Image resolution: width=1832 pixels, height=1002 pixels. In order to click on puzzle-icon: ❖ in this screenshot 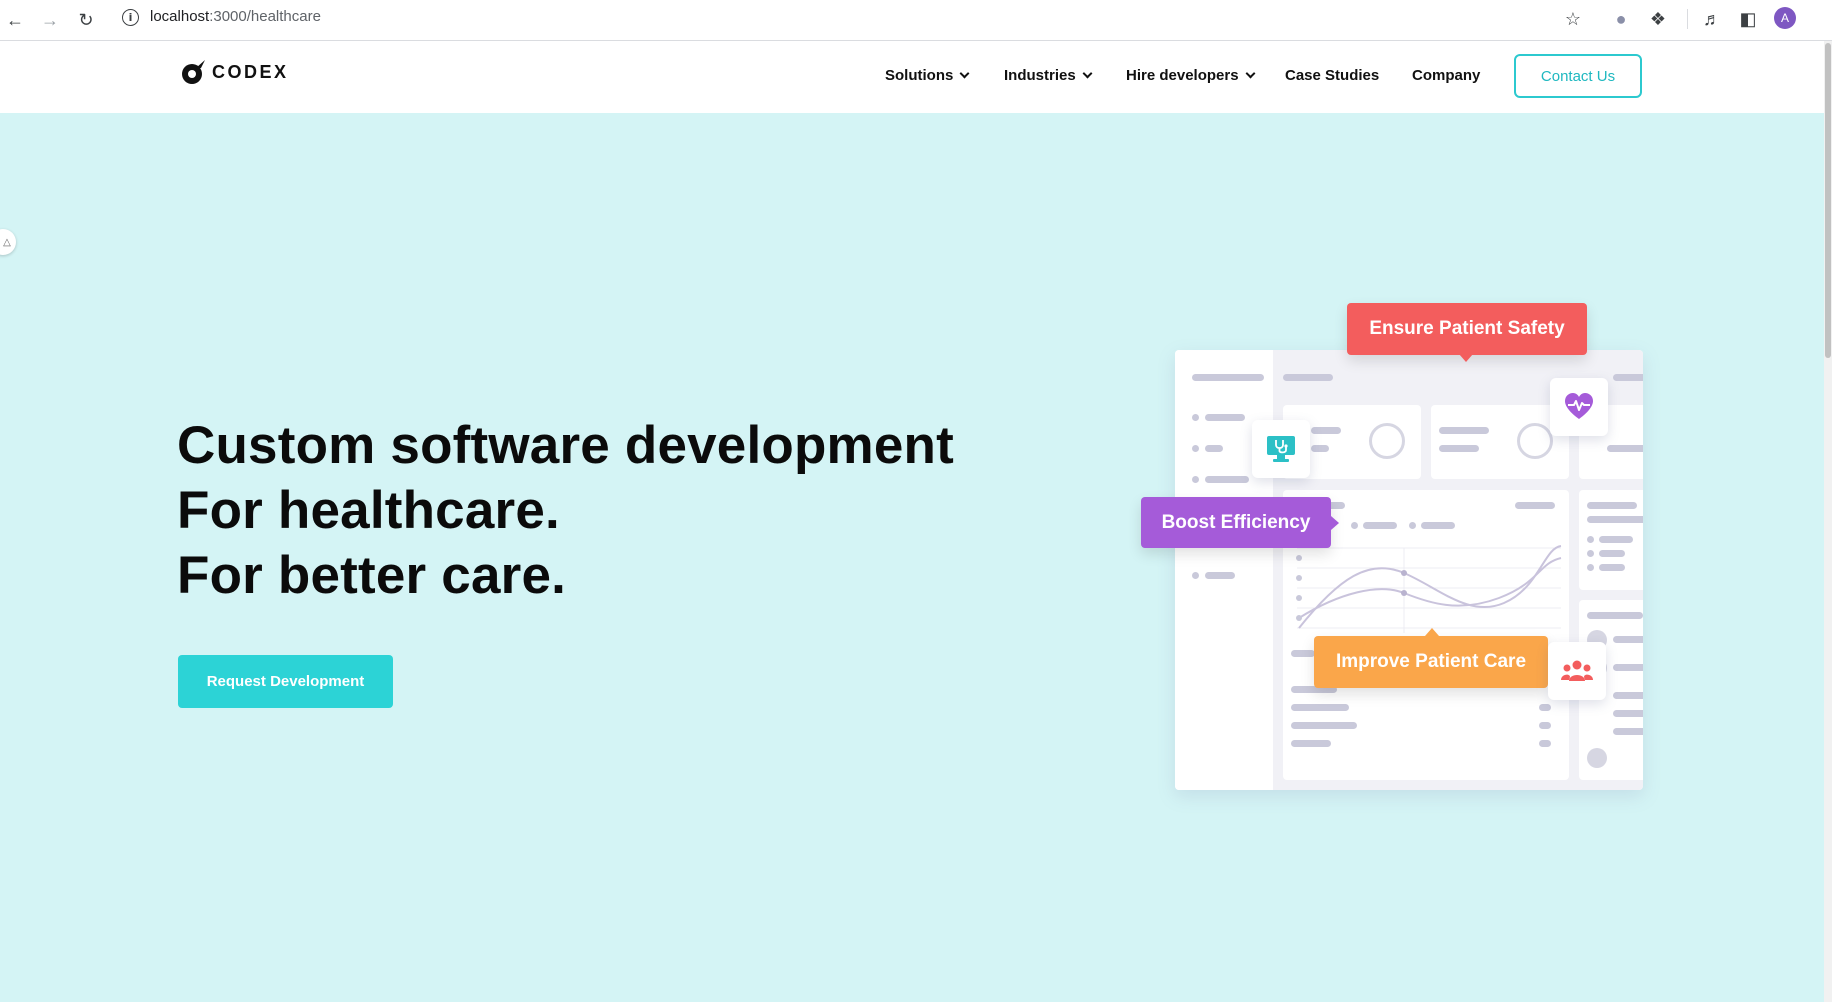, I will do `click(1658, 19)`.